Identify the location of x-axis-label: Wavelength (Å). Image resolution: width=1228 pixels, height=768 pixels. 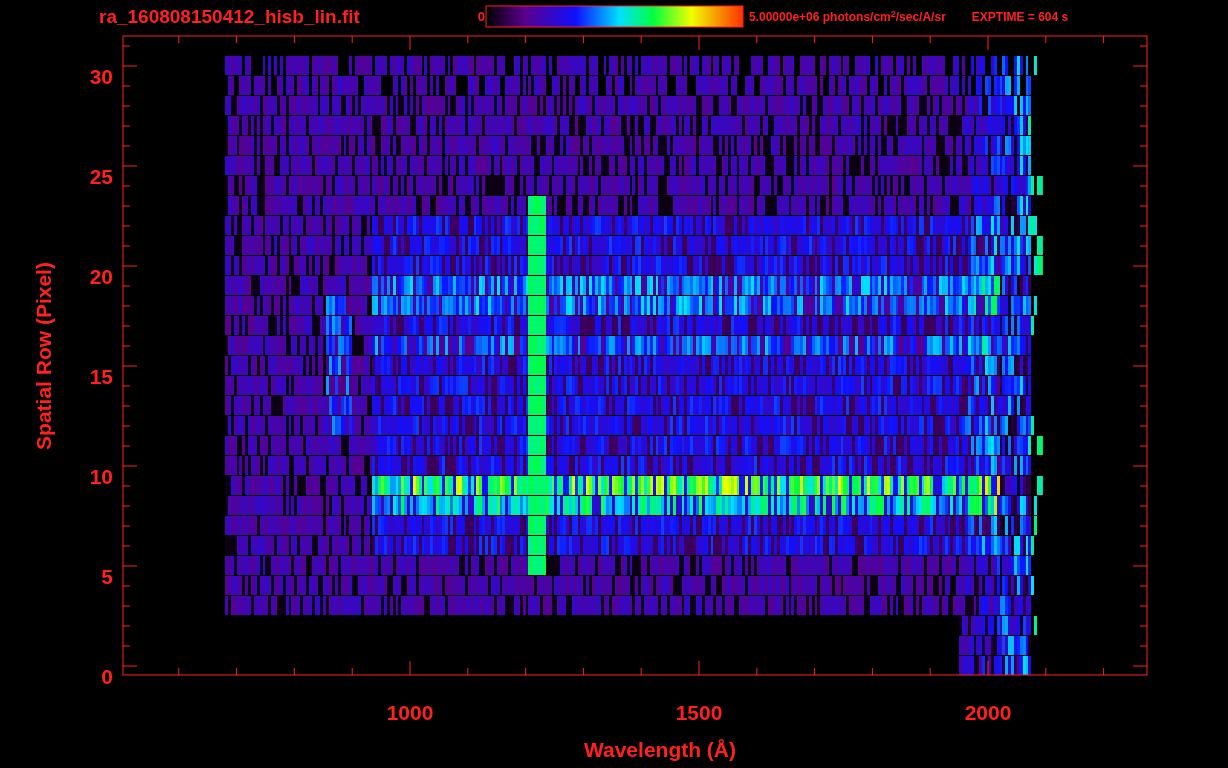
(660, 749).